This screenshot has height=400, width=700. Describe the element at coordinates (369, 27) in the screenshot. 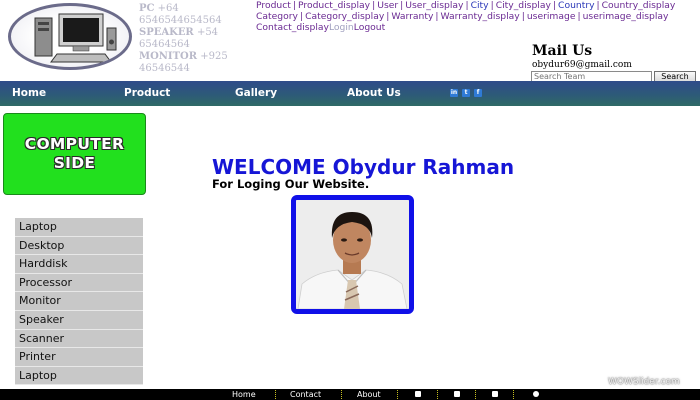

I see `admin-link: Logout` at that location.